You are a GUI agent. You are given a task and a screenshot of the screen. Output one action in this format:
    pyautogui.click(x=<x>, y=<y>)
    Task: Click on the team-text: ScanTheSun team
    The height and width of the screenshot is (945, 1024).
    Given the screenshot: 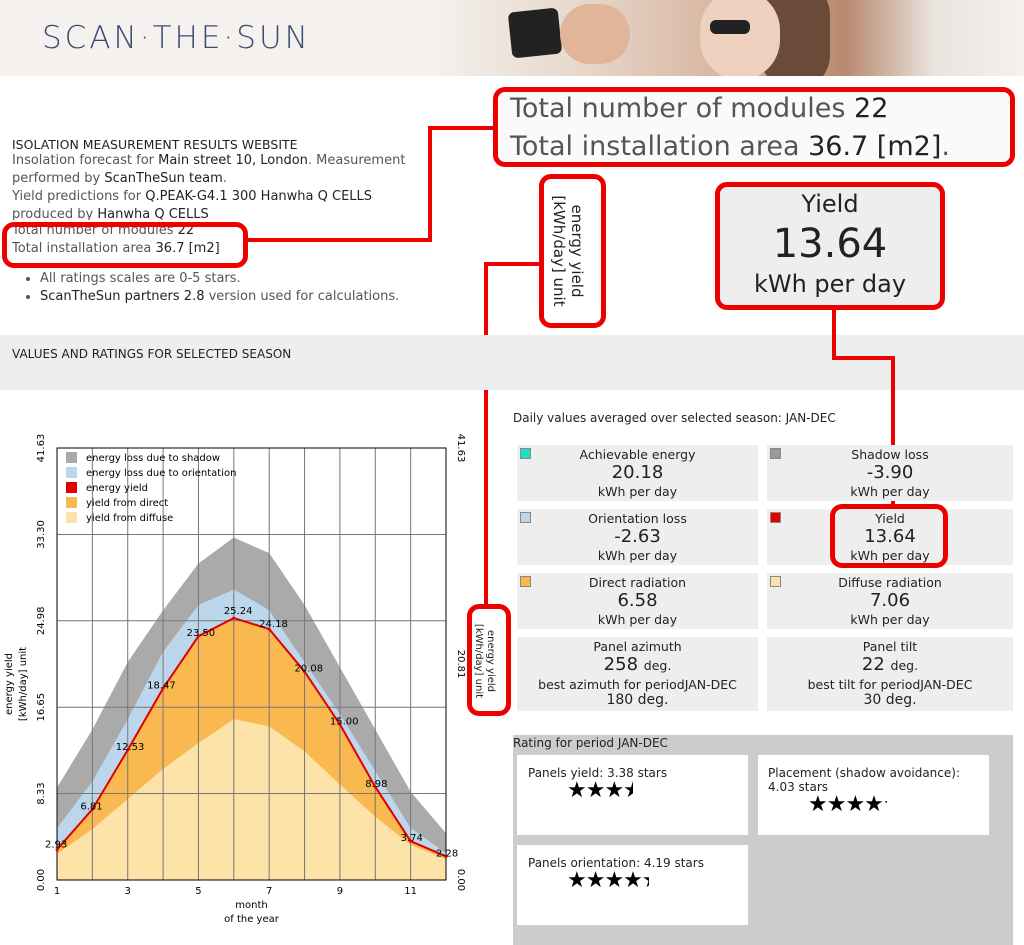 What is the action you would take?
    pyautogui.click(x=163, y=178)
    